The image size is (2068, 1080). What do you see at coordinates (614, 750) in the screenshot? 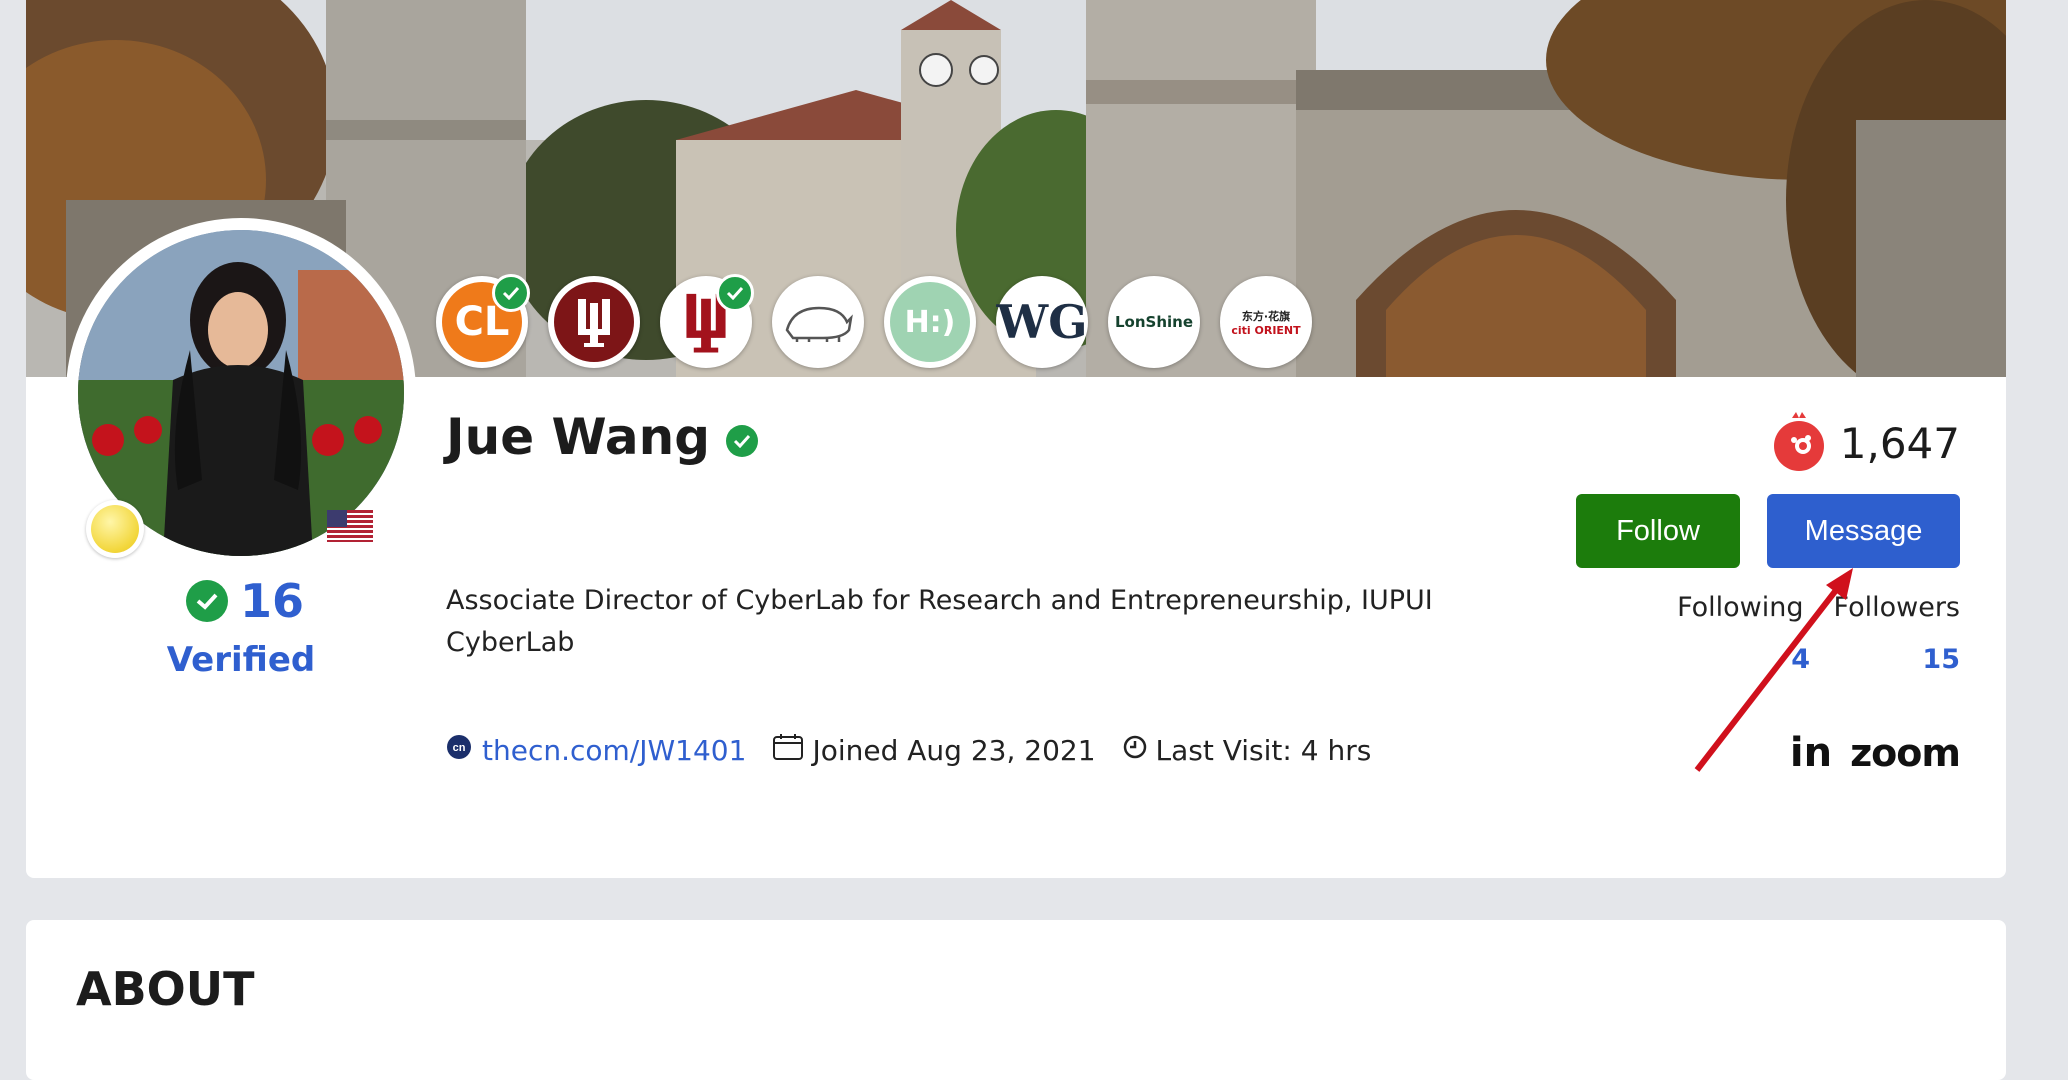
I see `profile-link: thecn.com/JW1401` at bounding box center [614, 750].